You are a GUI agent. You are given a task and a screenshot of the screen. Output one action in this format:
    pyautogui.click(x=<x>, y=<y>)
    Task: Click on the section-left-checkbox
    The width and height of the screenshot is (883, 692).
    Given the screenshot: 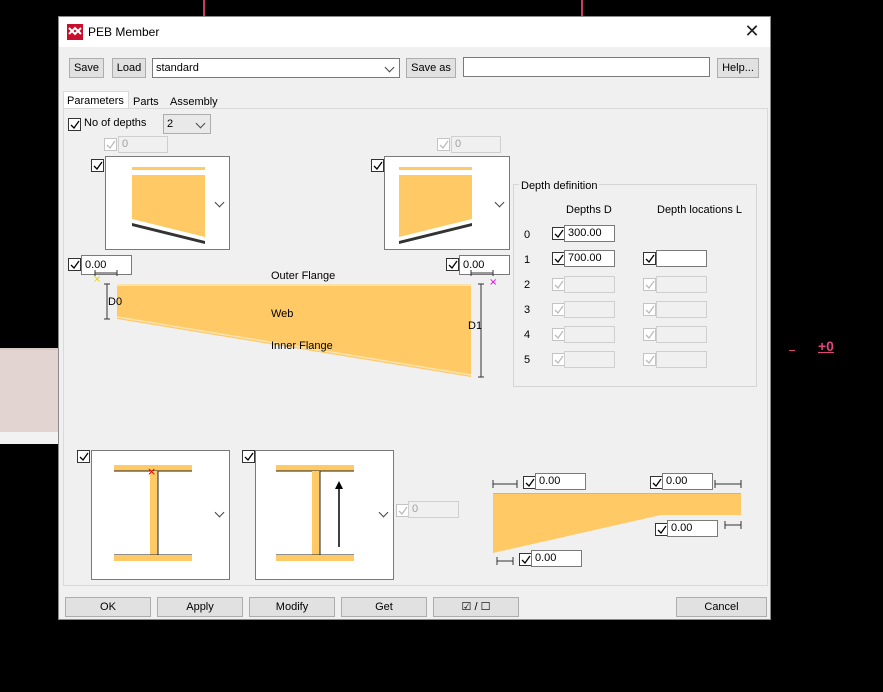 What is the action you would take?
    pyautogui.click(x=83, y=456)
    